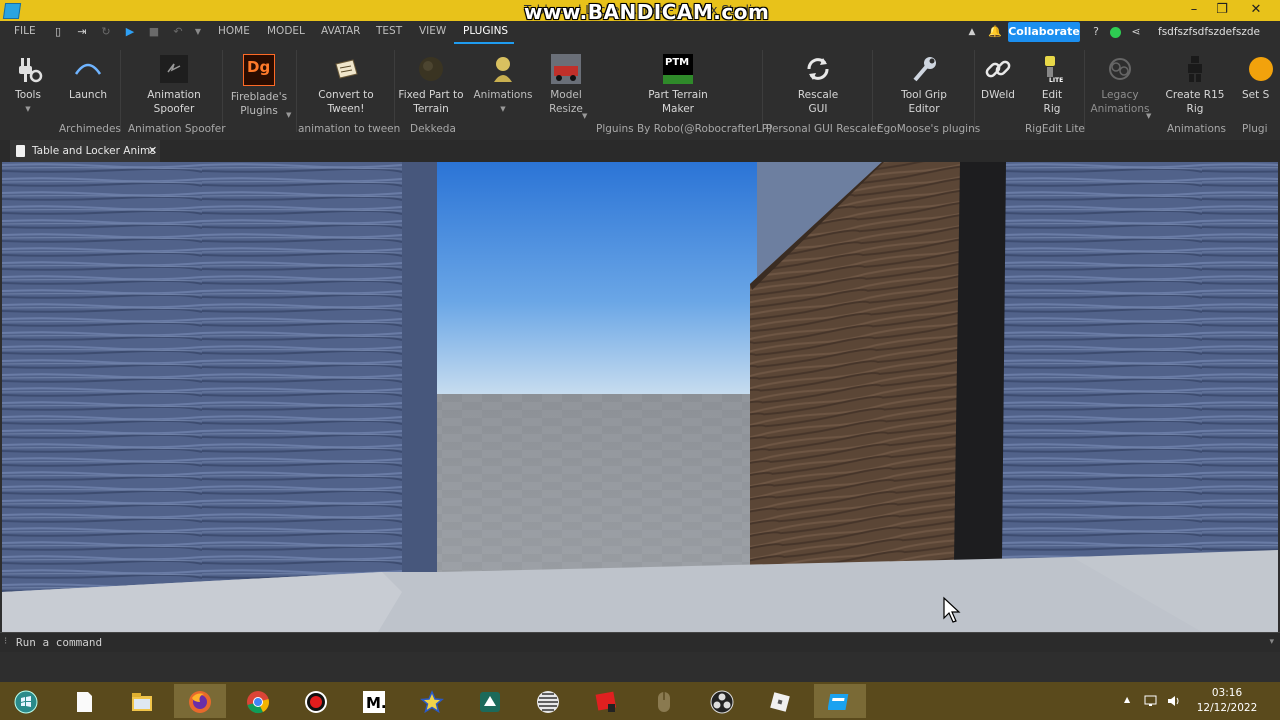 This screenshot has height=720, width=1280. What do you see at coordinates (154, 32) in the screenshot?
I see `stop-icon: ■` at bounding box center [154, 32].